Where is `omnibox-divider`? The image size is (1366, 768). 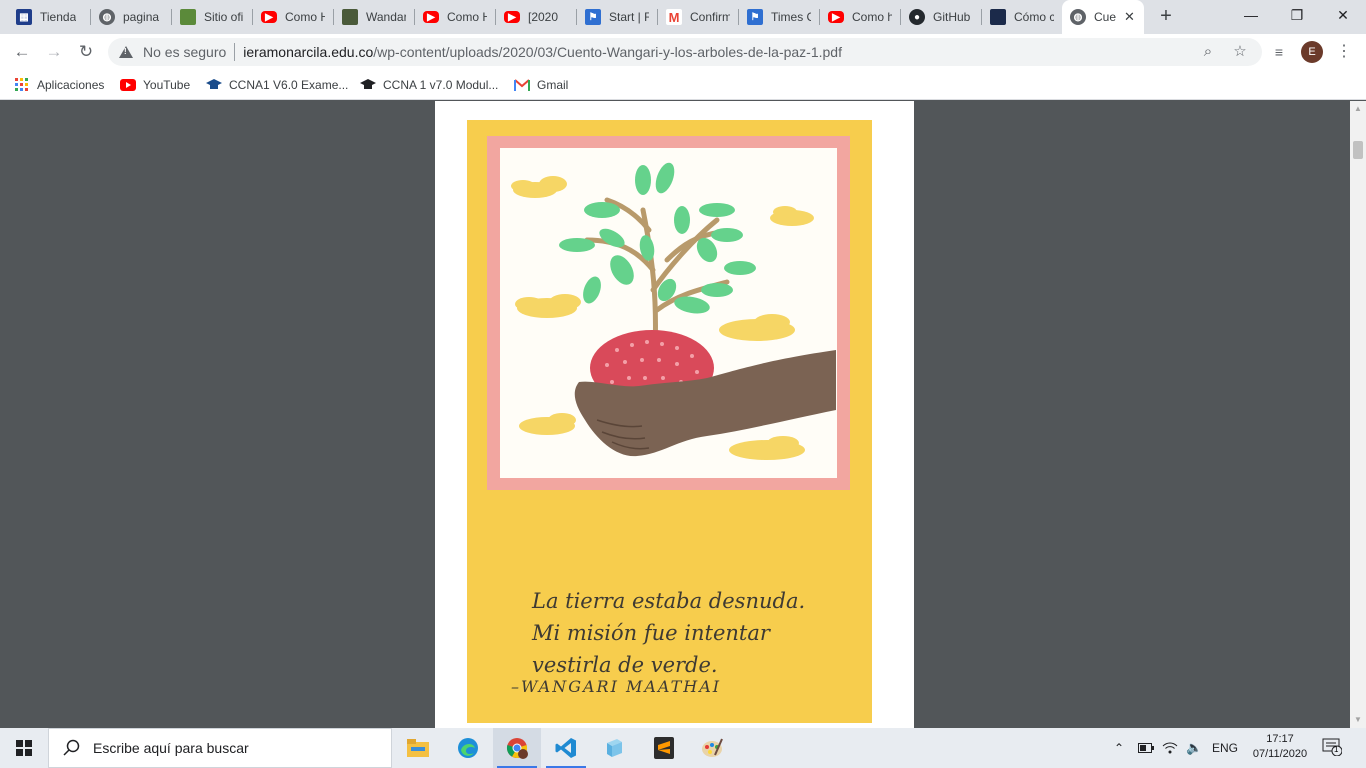
omnibox-divider is located at coordinates (235, 52).